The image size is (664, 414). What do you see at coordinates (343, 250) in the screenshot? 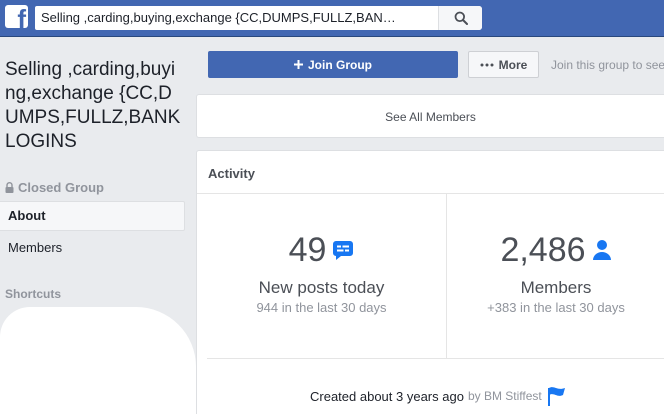
I see `chat-bubble-icon` at bounding box center [343, 250].